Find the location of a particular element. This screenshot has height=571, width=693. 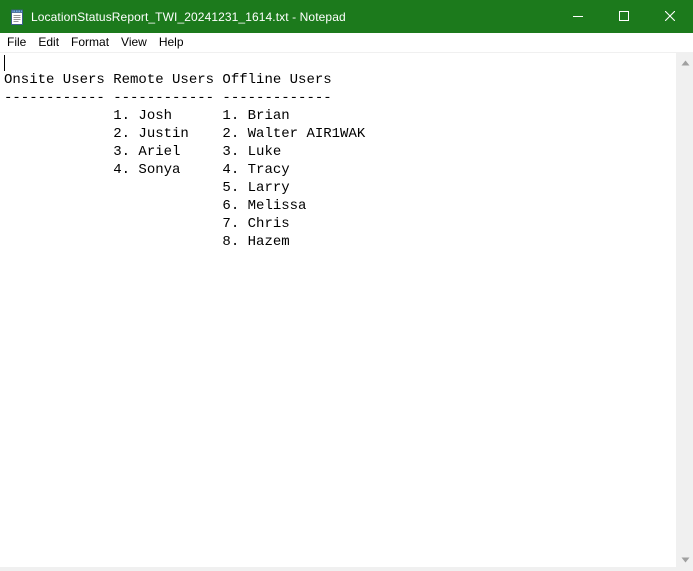

menu-help: Help is located at coordinates (171, 42).